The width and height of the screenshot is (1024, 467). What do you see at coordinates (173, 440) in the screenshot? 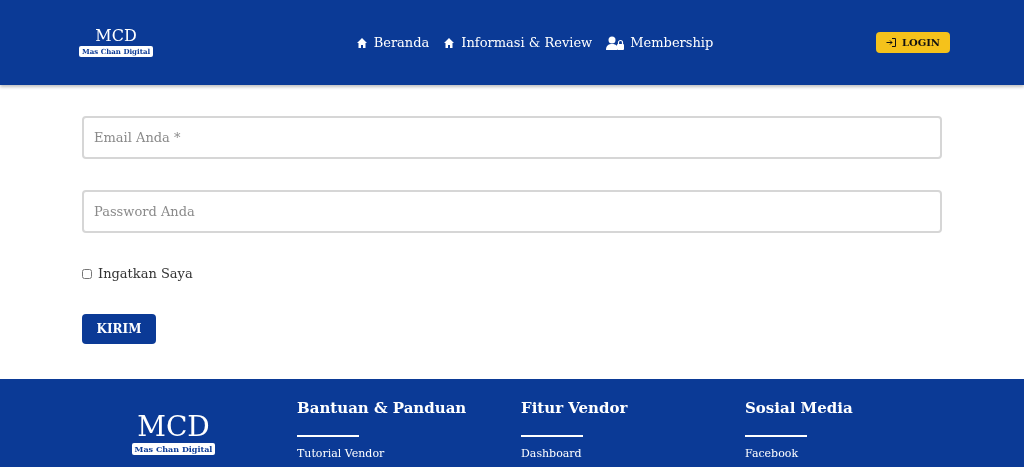
I see `footer-logo: MCD Mas Chan Digital` at bounding box center [173, 440].